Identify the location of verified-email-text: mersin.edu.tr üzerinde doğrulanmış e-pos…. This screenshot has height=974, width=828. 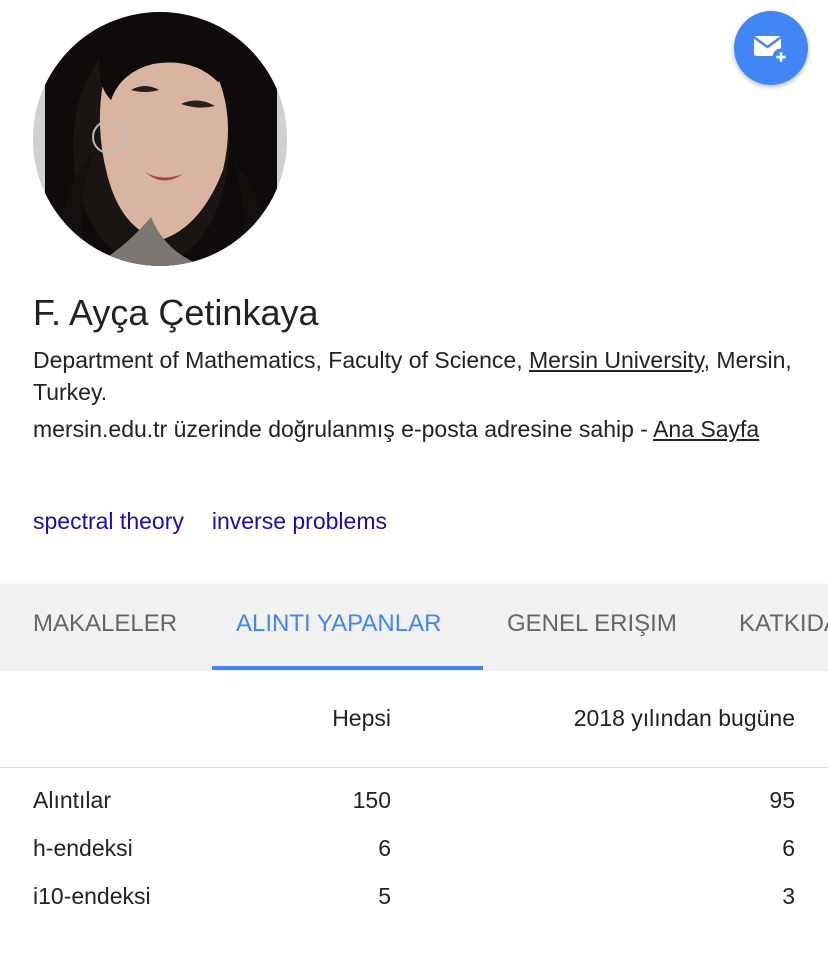
(343, 429).